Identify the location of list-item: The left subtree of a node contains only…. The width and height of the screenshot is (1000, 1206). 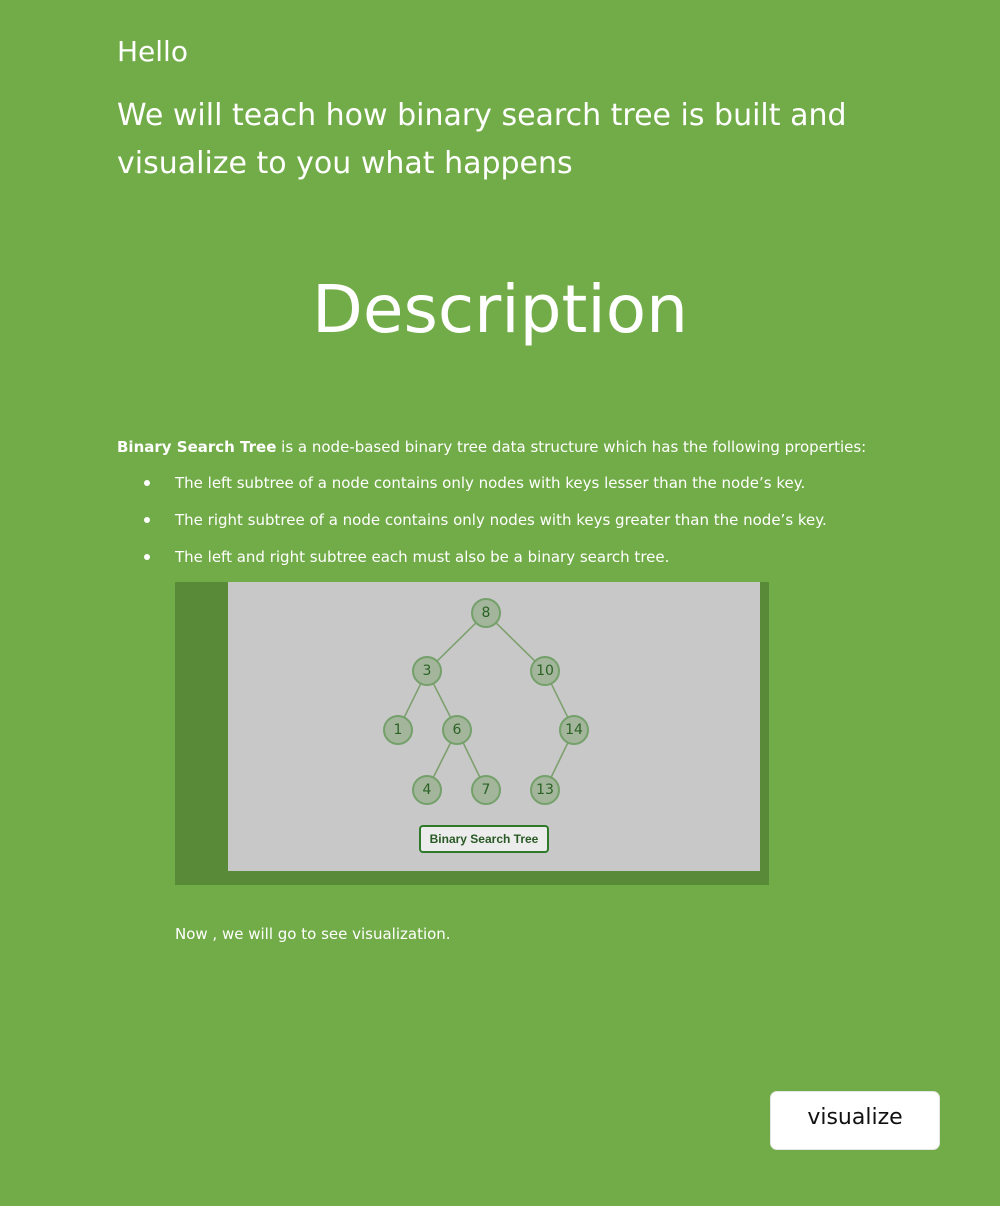
(547, 489).